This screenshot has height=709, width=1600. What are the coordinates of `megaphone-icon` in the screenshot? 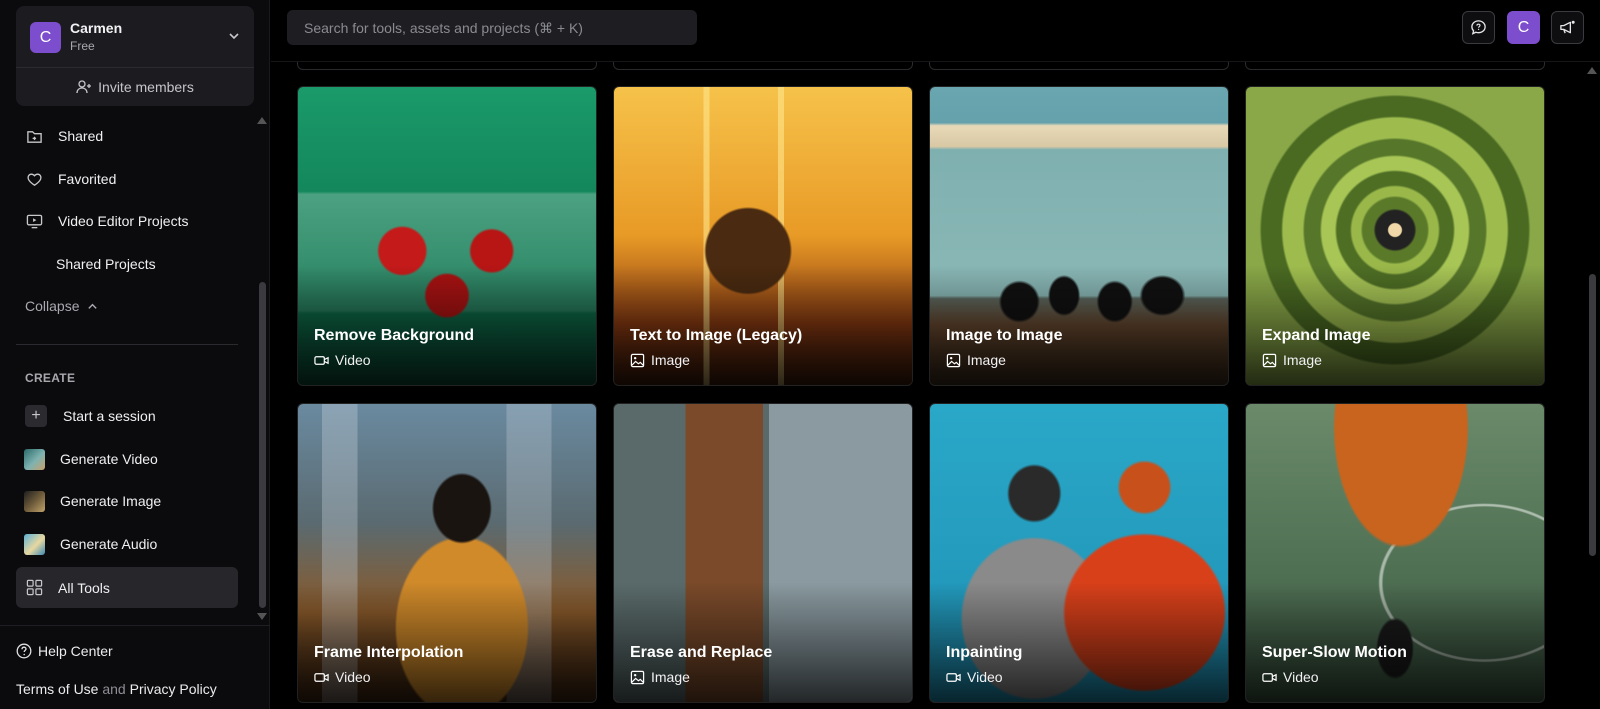 It's located at (1567, 27).